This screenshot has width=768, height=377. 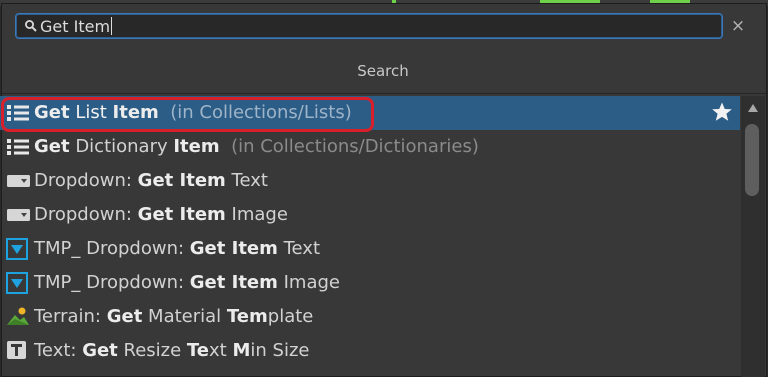 I want to click on search-input: Get Item, so click(x=369, y=26).